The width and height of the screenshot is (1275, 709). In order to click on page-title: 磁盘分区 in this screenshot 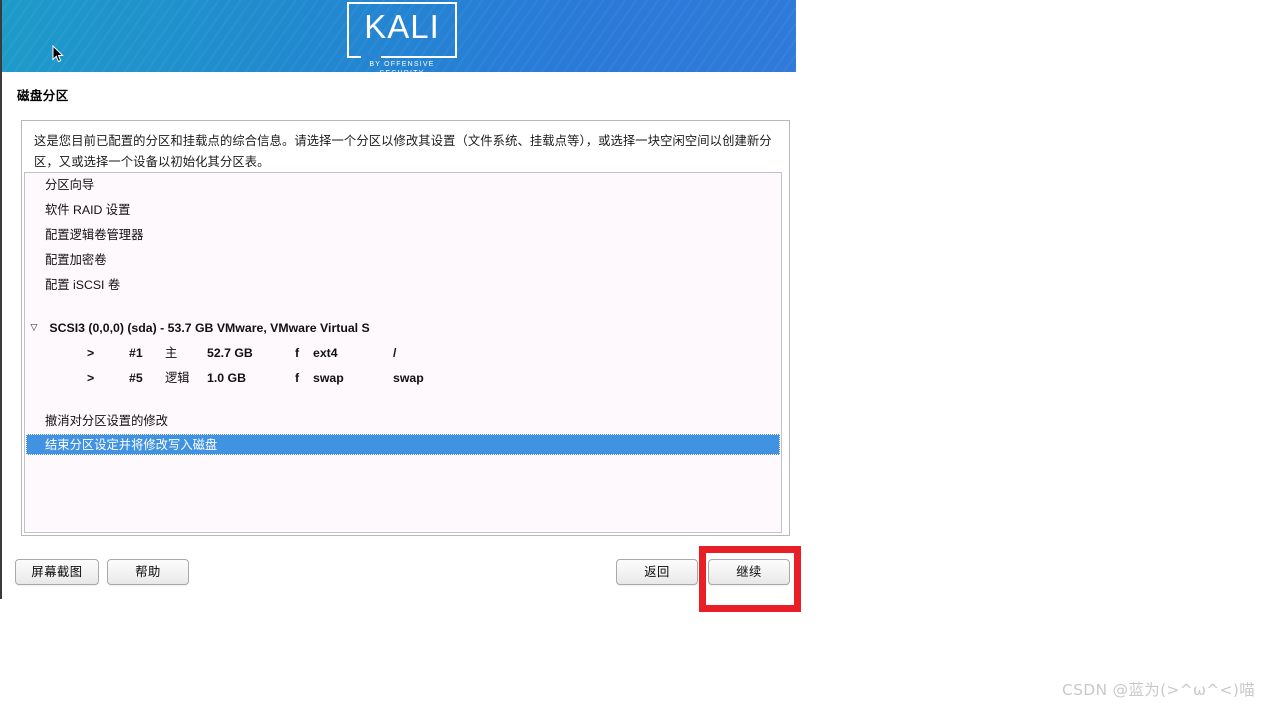, I will do `click(43, 96)`.